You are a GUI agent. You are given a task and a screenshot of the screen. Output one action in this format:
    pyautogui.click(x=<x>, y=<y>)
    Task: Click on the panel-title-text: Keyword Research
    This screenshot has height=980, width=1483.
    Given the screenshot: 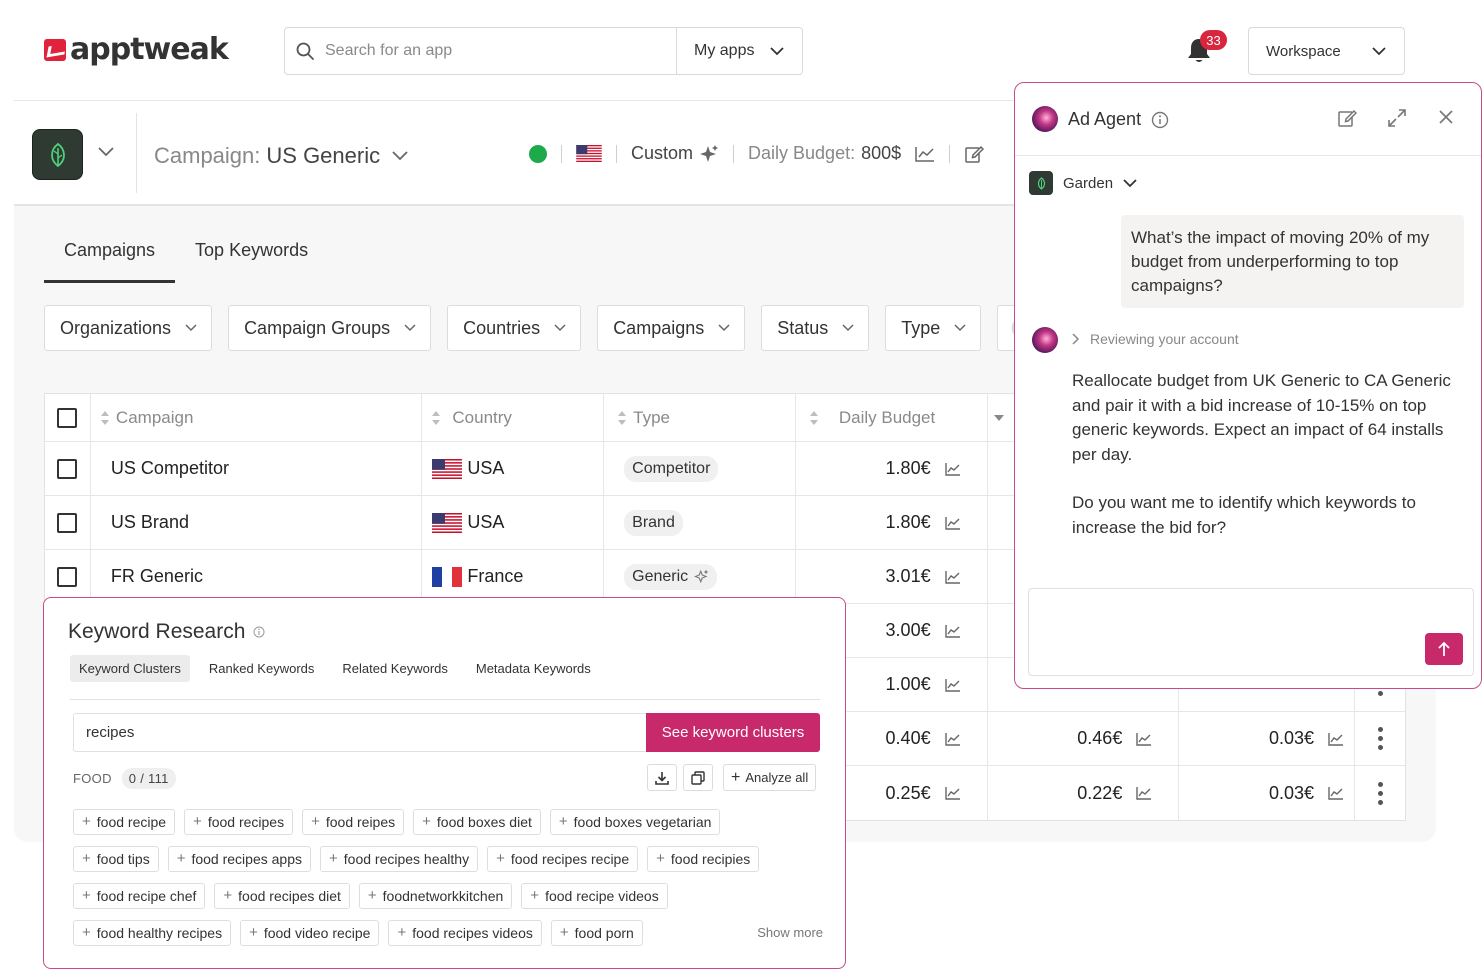 What is the action you would take?
    pyautogui.click(x=157, y=631)
    